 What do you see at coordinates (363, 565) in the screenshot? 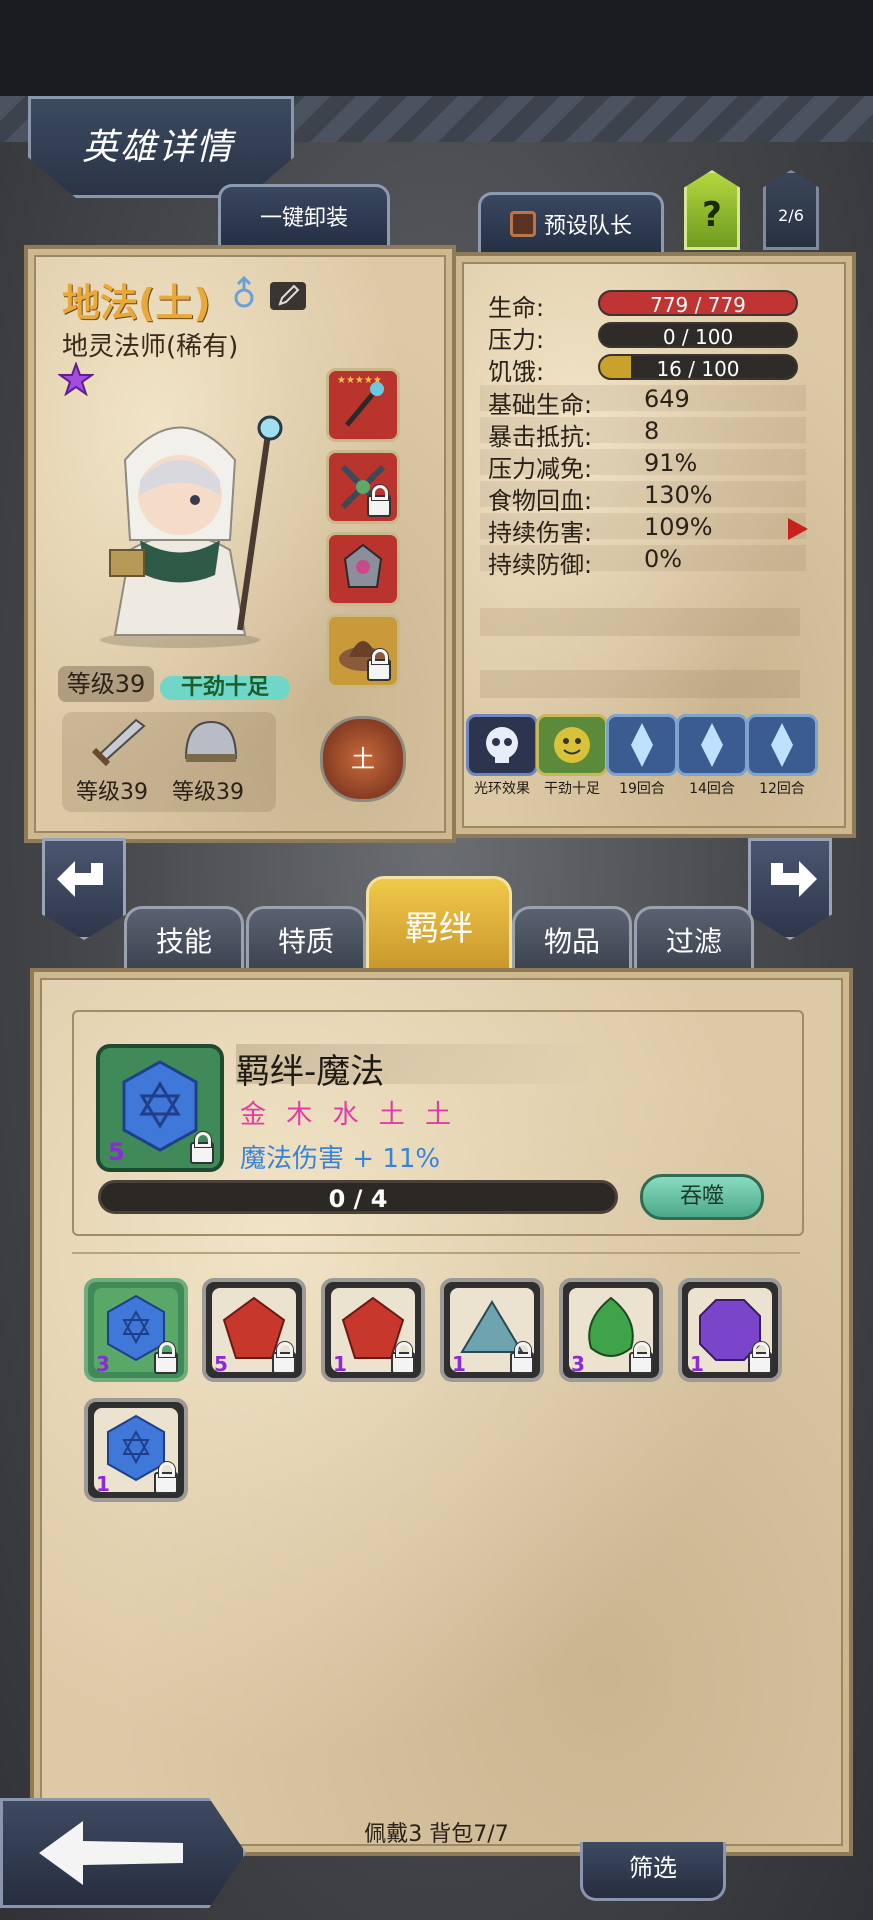
I see `helmet-crest-icon` at bounding box center [363, 565].